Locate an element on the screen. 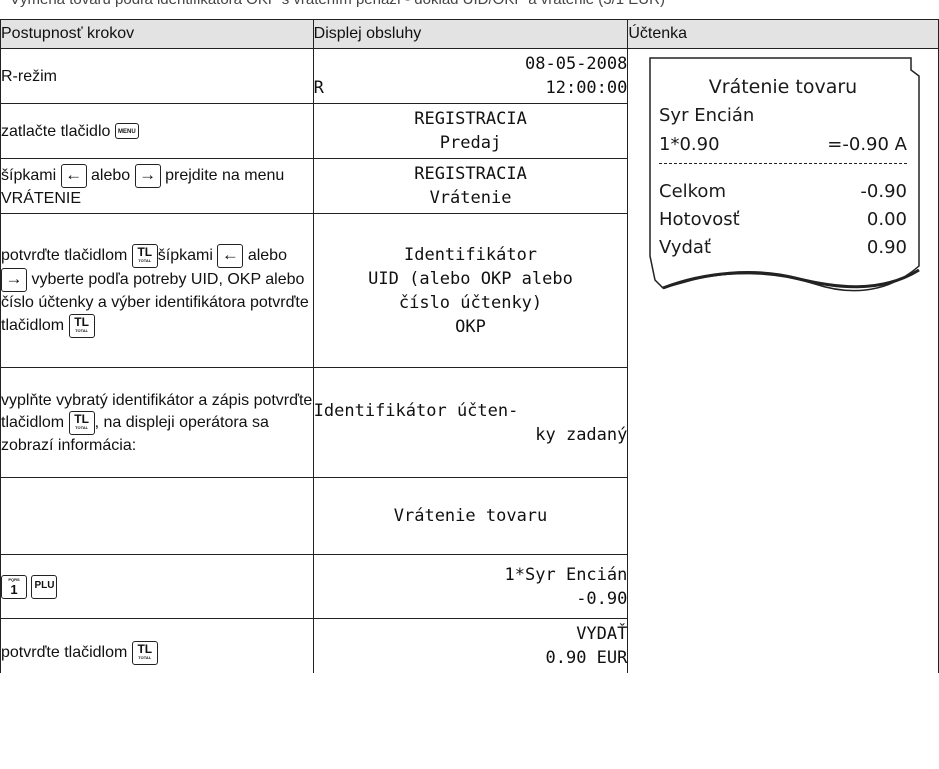 The width and height of the screenshot is (939, 769). display-line-2: Predaj is located at coordinates (470, 143).